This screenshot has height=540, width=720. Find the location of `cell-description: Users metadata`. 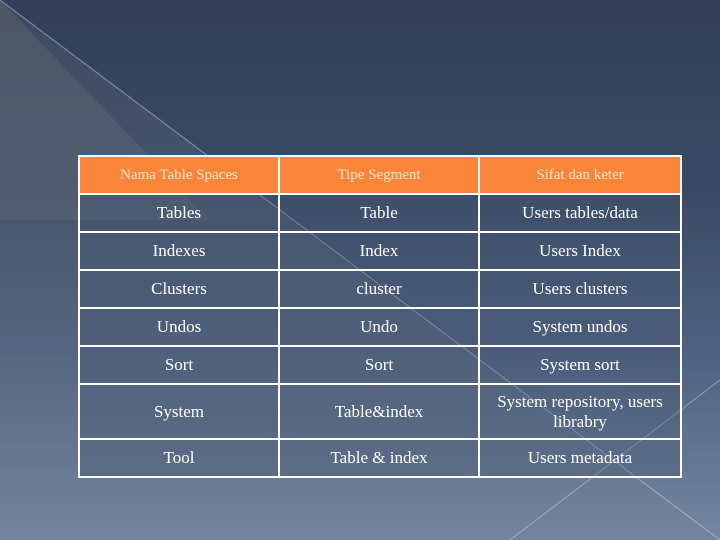

cell-description: Users metadata is located at coordinates (580, 458).